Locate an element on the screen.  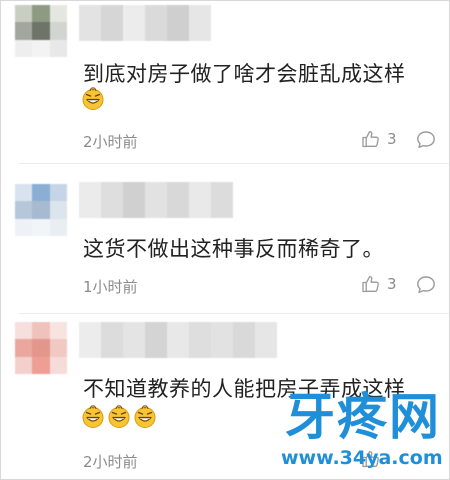
watermark: 牙疼网 www.34ya.com is located at coordinates (363, 431).